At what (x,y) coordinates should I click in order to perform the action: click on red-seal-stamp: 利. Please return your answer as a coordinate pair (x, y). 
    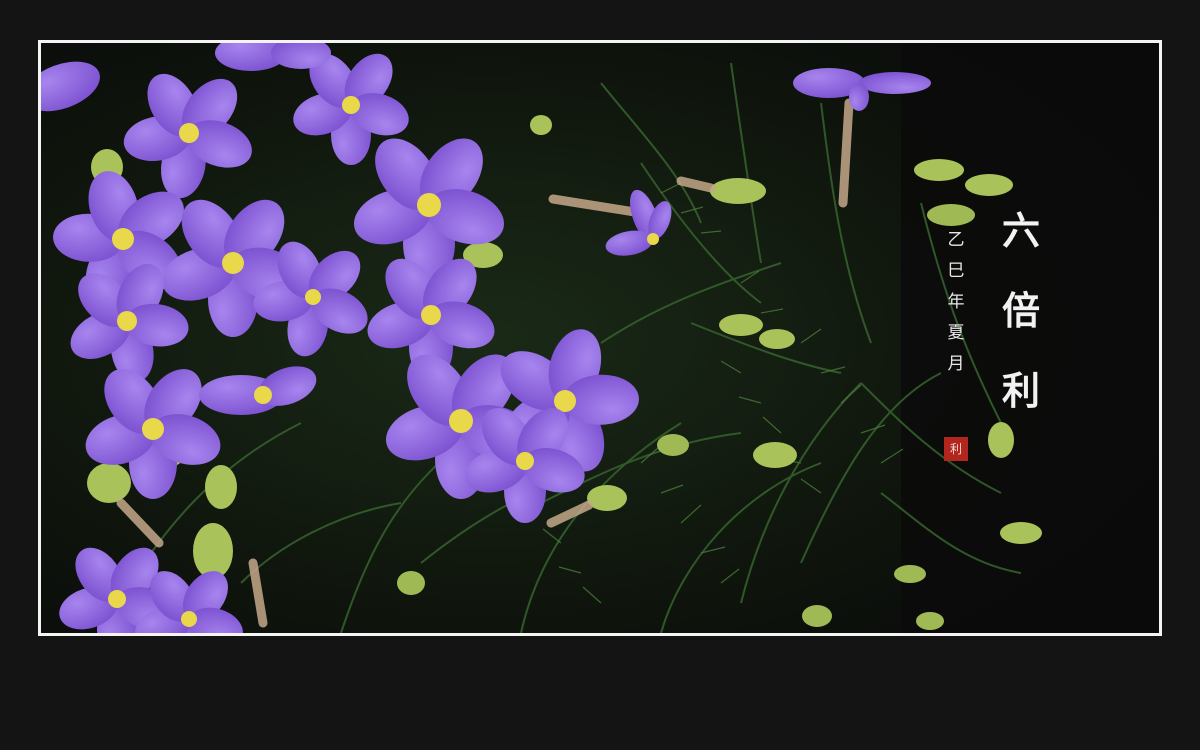
    Looking at the image, I should click on (956, 449).